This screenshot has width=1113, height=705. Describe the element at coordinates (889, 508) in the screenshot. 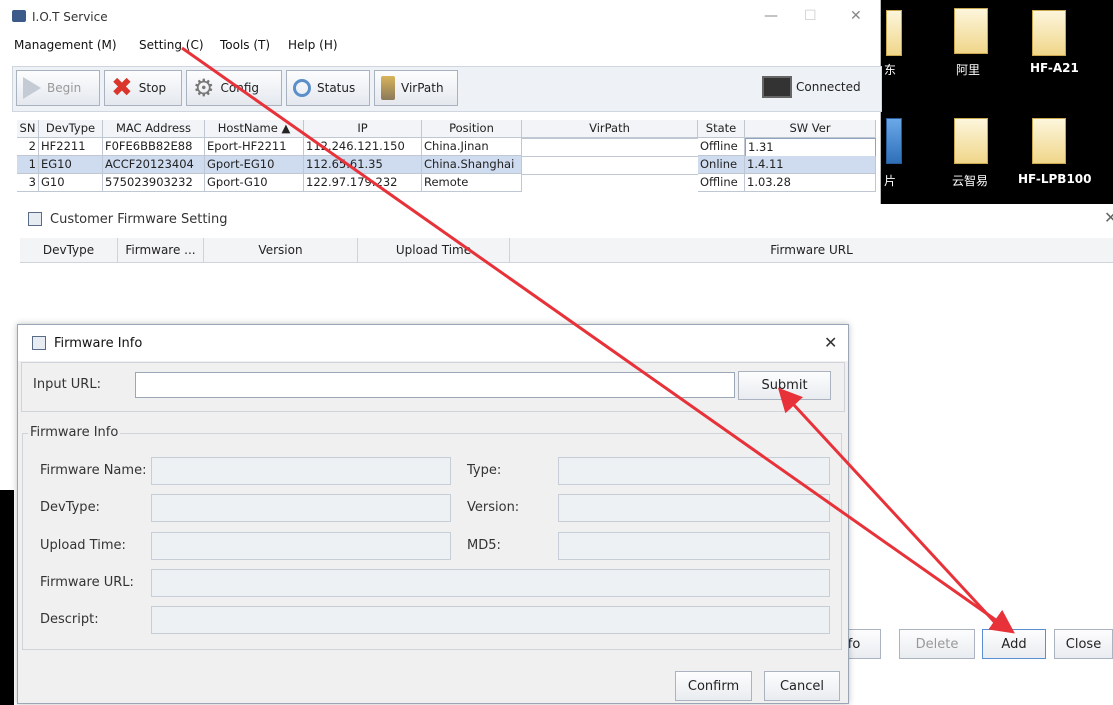

I see `arrow-add-to-submit` at that location.